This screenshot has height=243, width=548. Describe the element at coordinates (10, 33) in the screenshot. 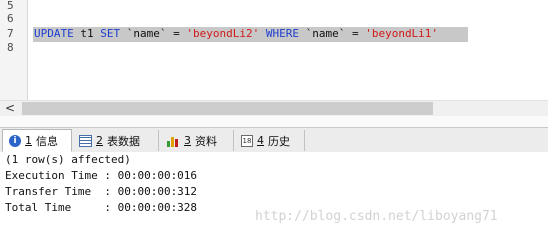

I see `line-number: 7` at that location.